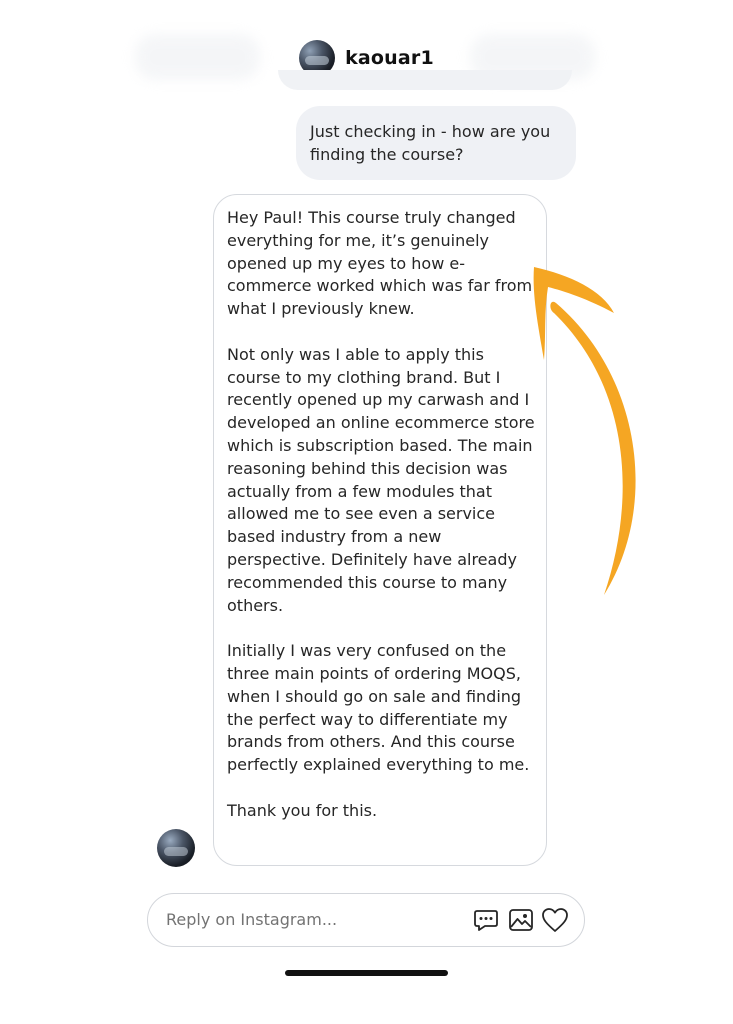 This screenshot has height=1024, width=733. I want to click on orange-arrow-annotation, so click(584, 431).